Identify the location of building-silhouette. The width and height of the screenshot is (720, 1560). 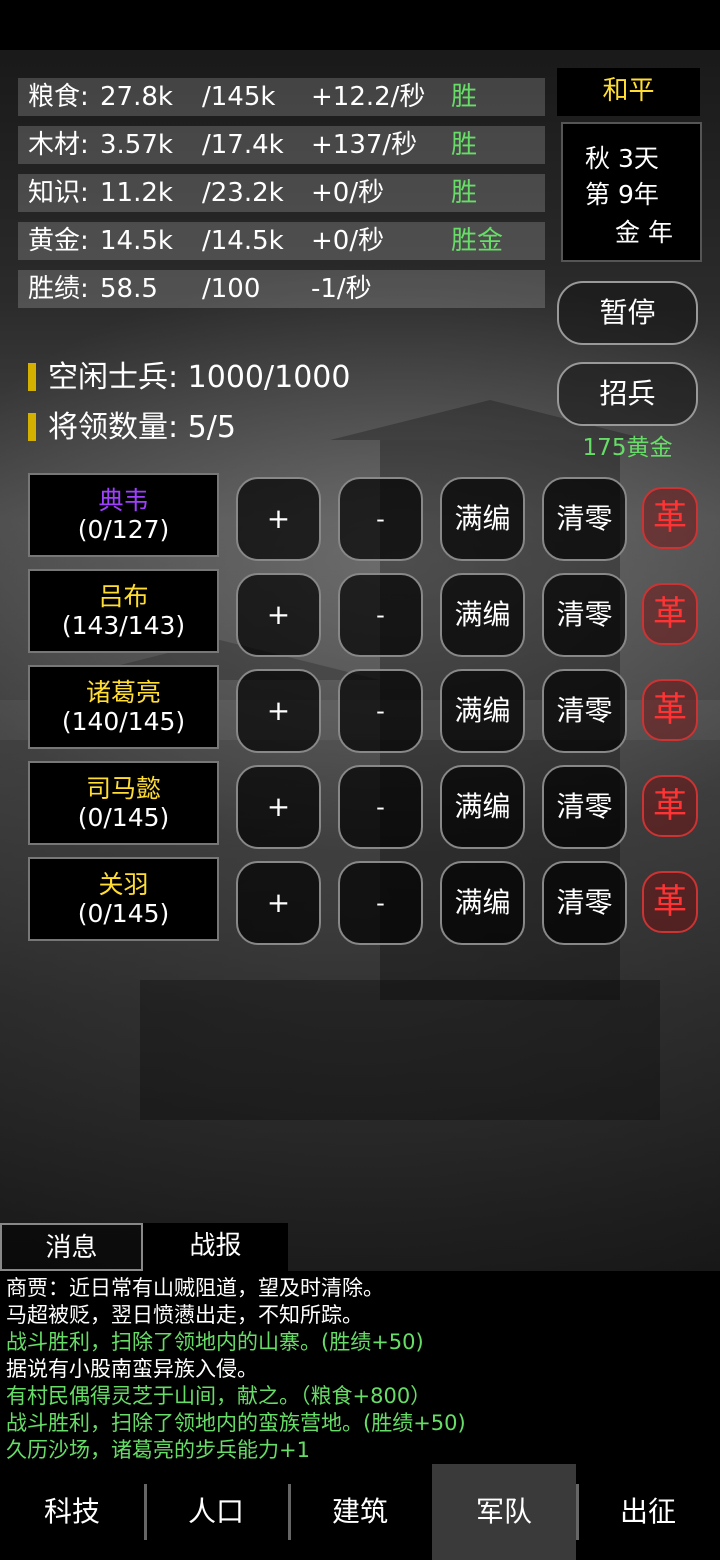
(400, 1050).